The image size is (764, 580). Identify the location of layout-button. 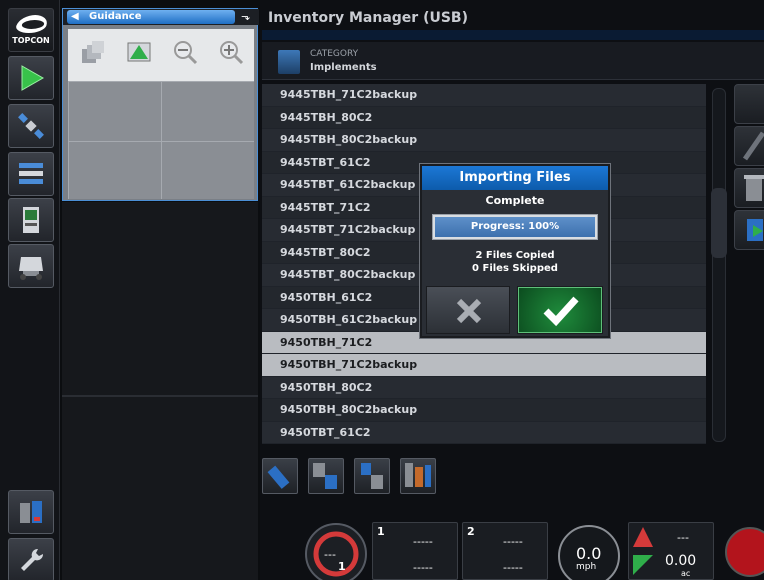
(31, 174).